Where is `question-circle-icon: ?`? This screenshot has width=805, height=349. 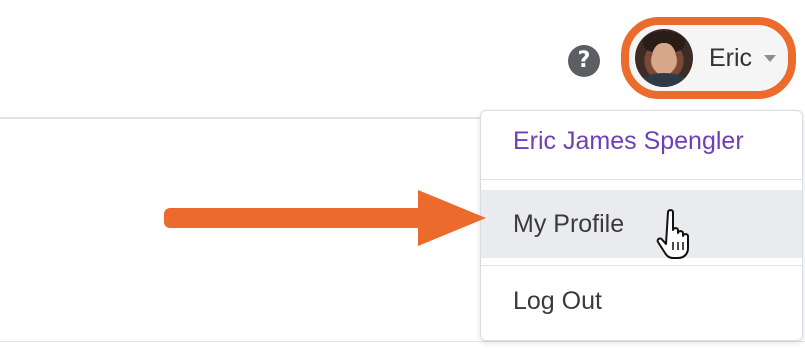 question-circle-icon: ? is located at coordinates (584, 61).